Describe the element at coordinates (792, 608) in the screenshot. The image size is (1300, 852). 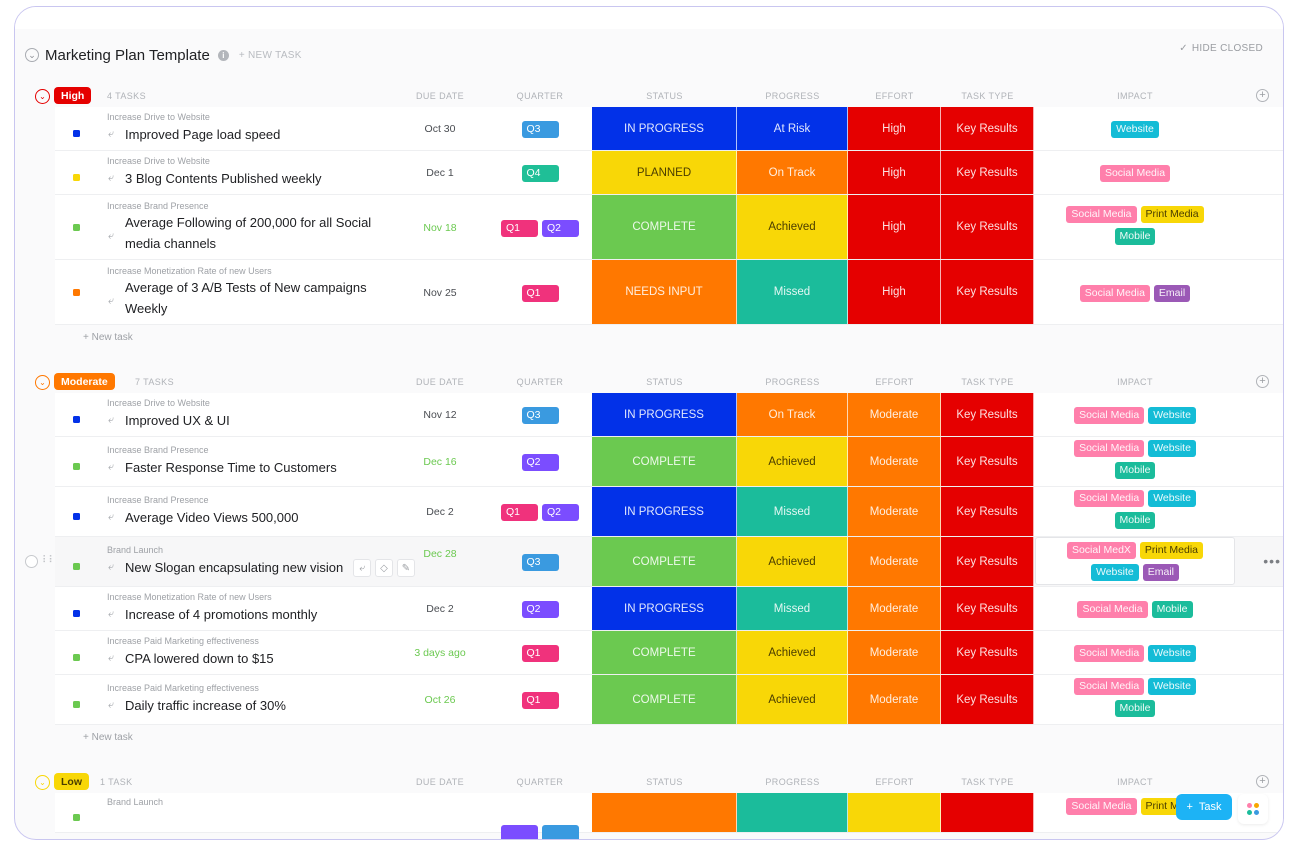
I see `progress-cell: Missed` at that location.